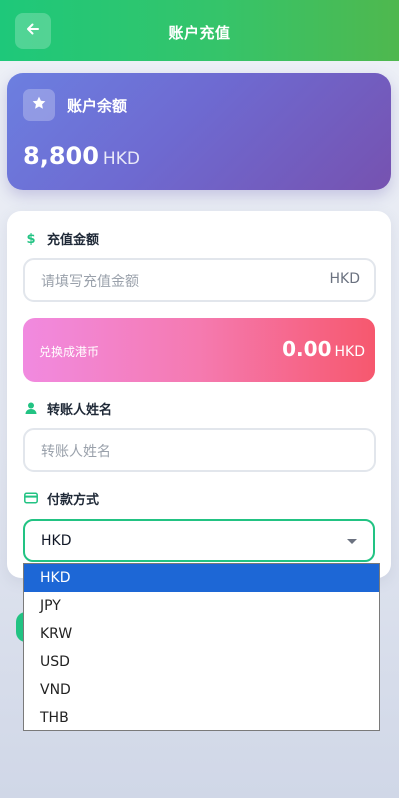 The image size is (399, 798). Describe the element at coordinates (199, 280) in the screenshot. I see `amount-input: 请填写充值金额 HKD` at that location.